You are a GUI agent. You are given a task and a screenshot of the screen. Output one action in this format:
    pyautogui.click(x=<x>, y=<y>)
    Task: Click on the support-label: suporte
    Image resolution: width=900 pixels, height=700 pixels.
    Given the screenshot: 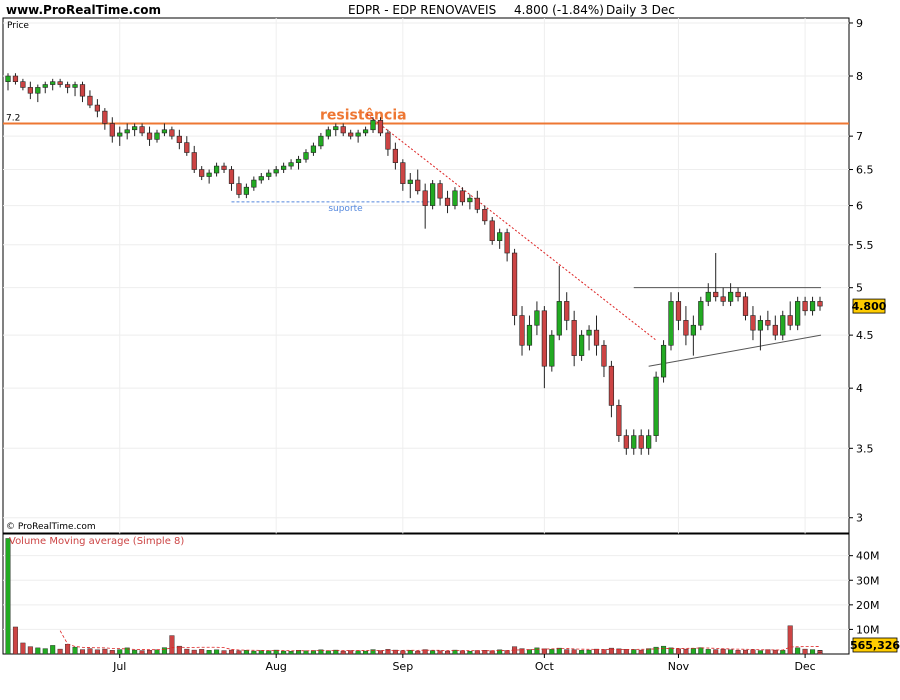 What is the action you would take?
    pyautogui.click(x=345, y=209)
    